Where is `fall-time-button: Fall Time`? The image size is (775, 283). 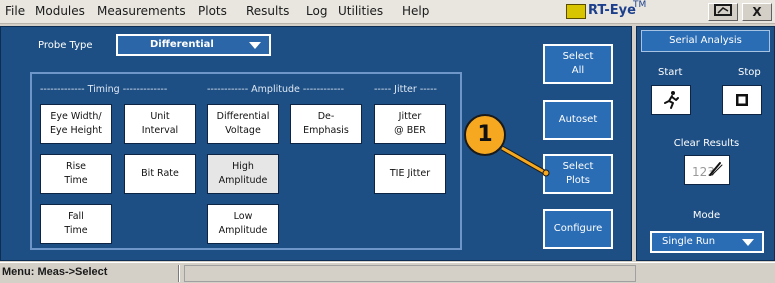
fall-time-button: Fall Time is located at coordinates (76, 224).